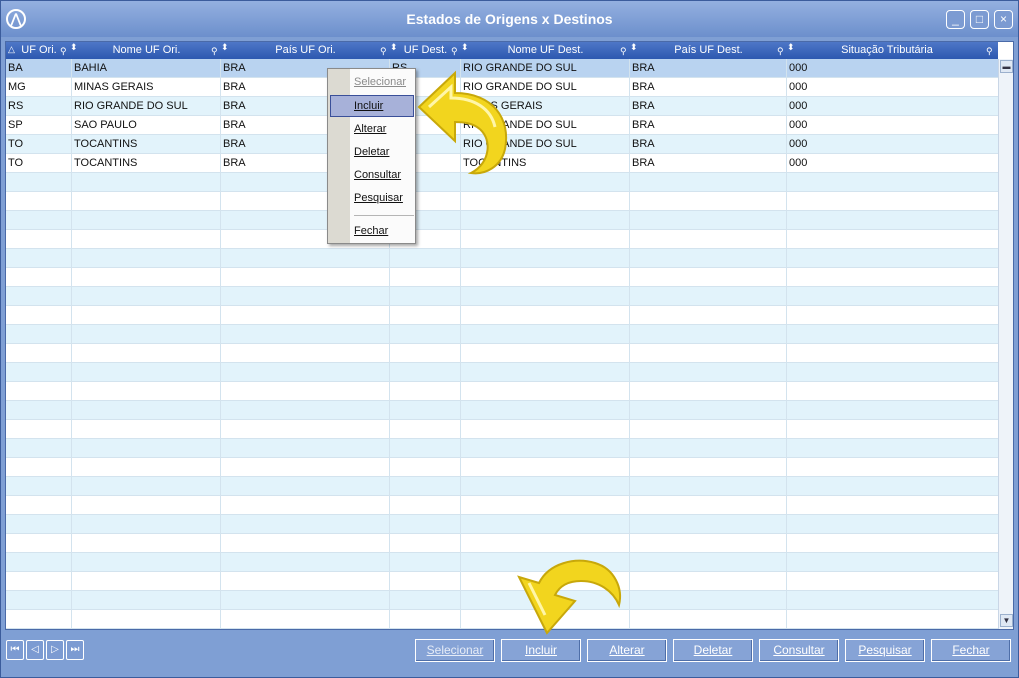 The height and width of the screenshot is (678, 1019). Describe the element at coordinates (502, 144) in the screenshot. I see `table-row: TO TOCANTINS BRA RIO GRANDE DO SUL BRA 000` at that location.